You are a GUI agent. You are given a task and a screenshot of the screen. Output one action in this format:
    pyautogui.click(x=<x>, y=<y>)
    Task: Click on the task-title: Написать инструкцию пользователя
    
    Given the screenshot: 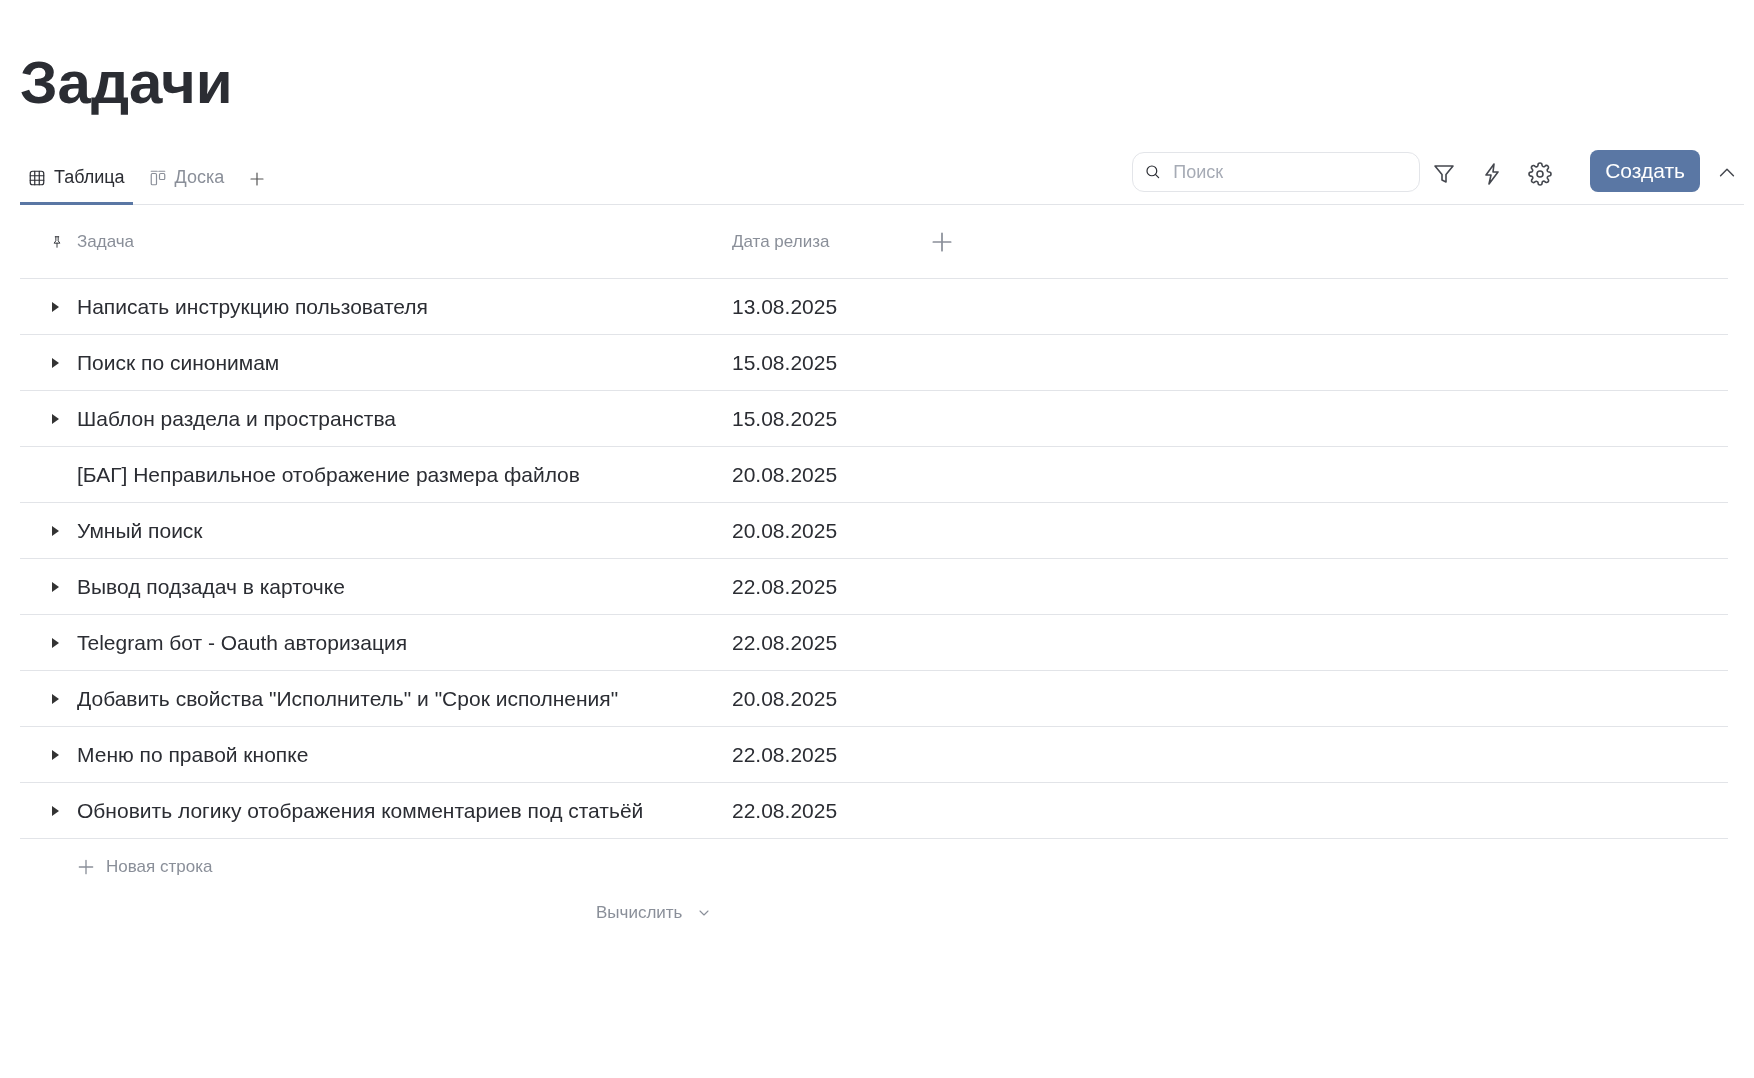 What is the action you would take?
    pyautogui.click(x=252, y=306)
    